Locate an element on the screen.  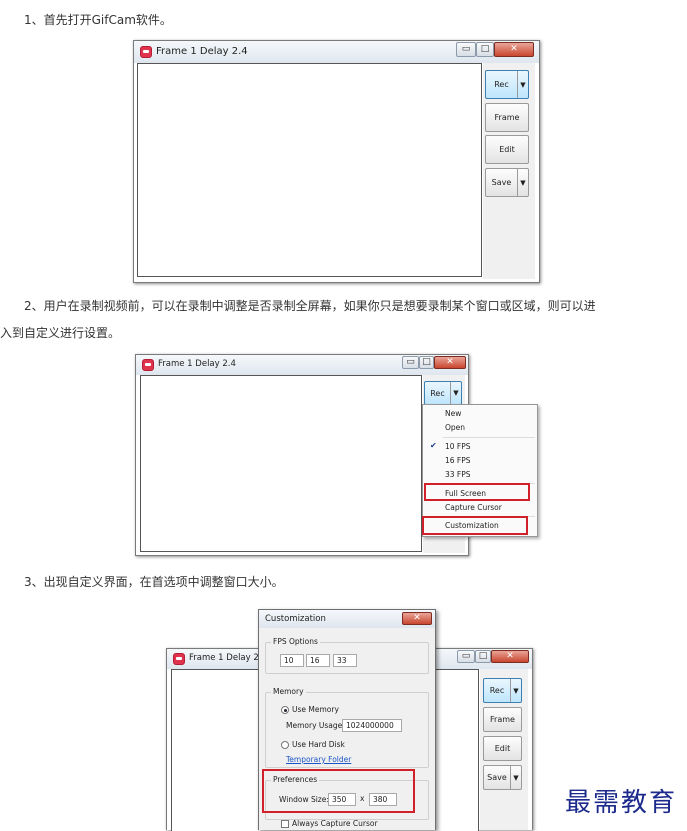
fps-field-1: 10 is located at coordinates (292, 660).